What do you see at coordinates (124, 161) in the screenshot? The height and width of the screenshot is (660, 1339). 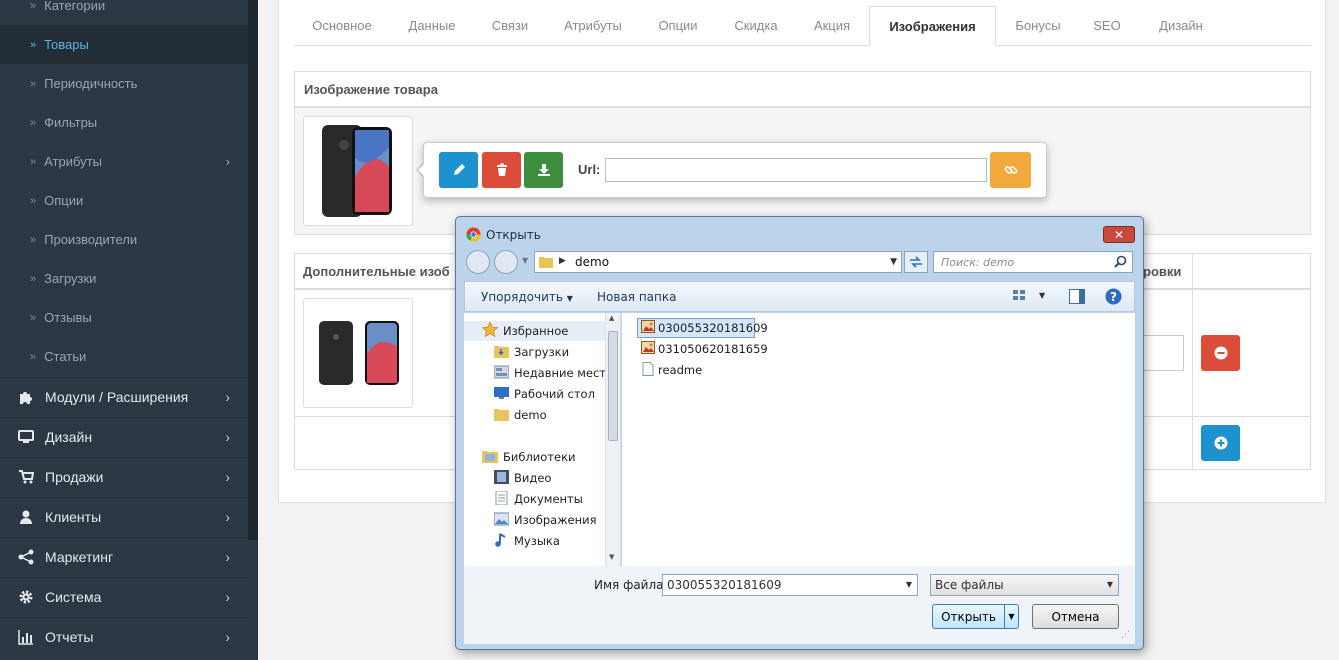 I see `sidebar-item-attributes: » Атрибуты ›` at bounding box center [124, 161].